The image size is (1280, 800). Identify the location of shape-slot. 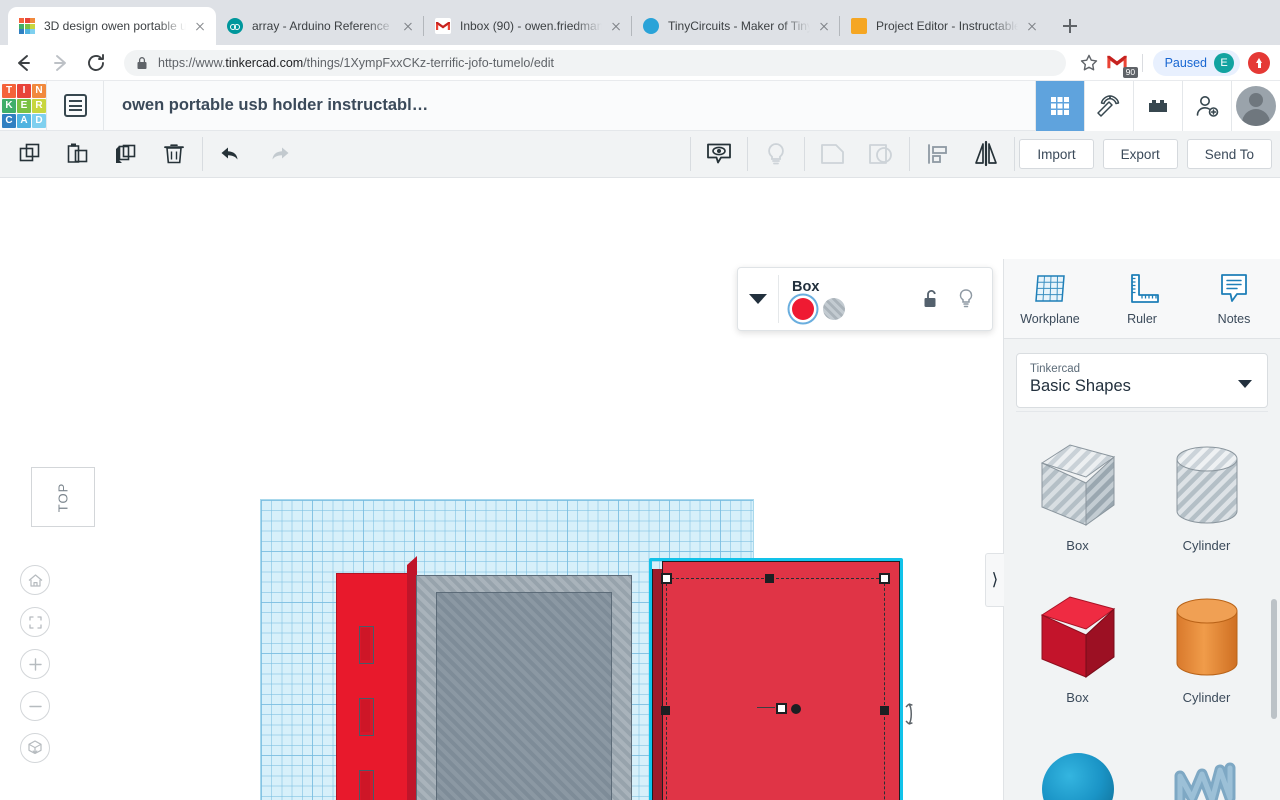
(366, 645).